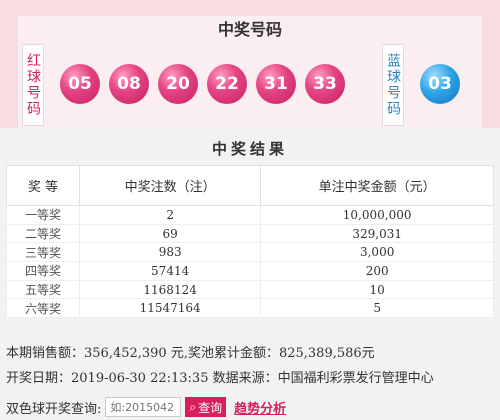  Describe the element at coordinates (190, 353) in the screenshot. I see `sales-info: 本期销售额：356,452,390 元,奖池累计金额：825,389,586元` at that location.